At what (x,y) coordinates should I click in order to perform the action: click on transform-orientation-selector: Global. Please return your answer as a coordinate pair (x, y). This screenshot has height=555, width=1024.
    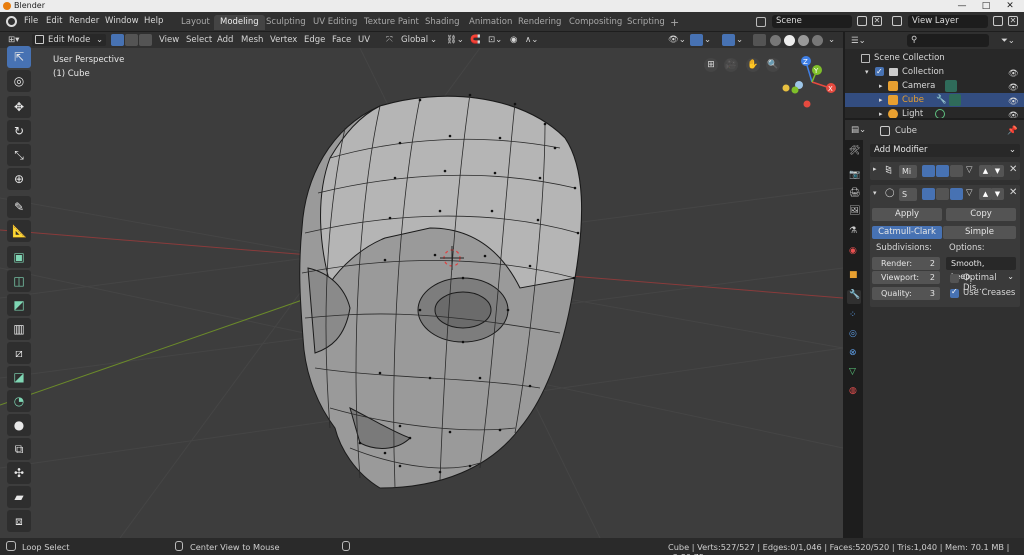
    Looking at the image, I should click on (414, 40).